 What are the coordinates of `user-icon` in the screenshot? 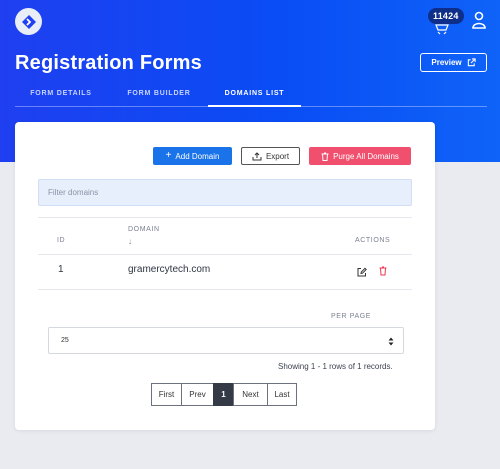 It's located at (479, 20).